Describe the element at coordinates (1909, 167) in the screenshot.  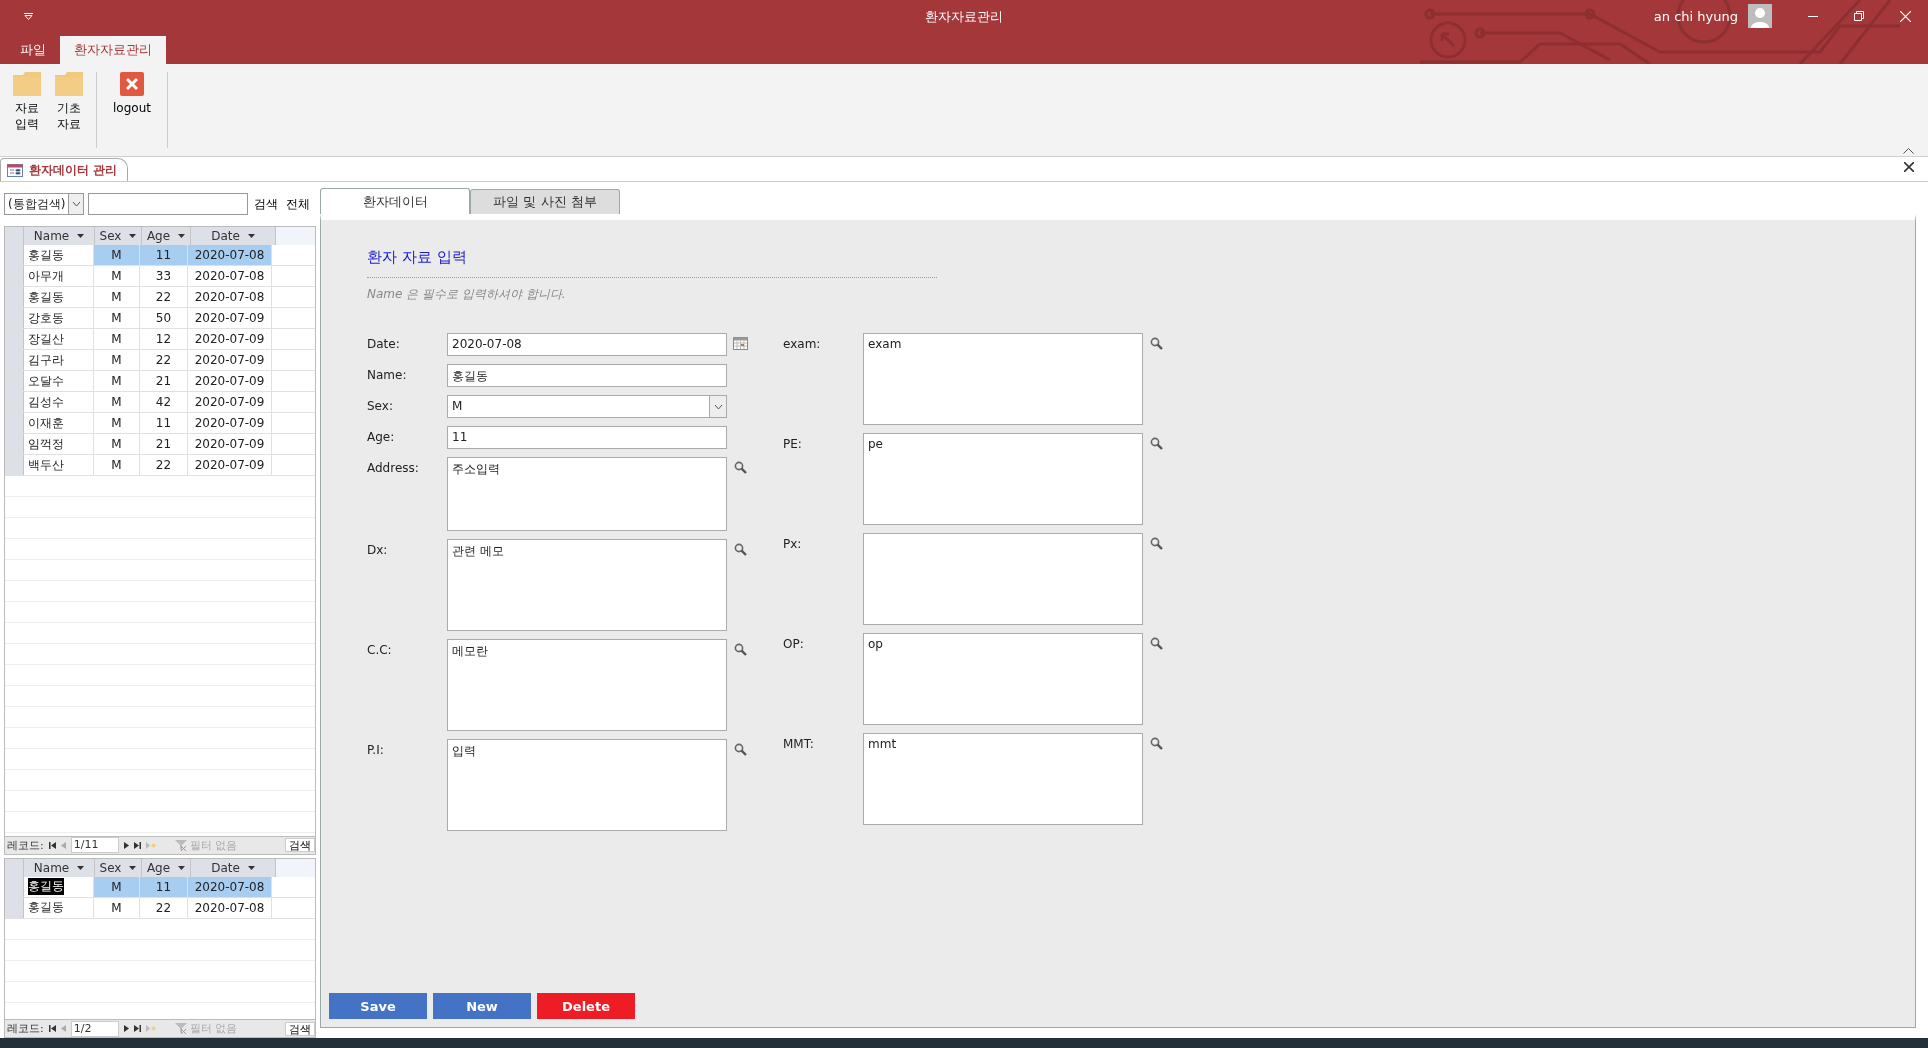
I see `close-icon` at that location.